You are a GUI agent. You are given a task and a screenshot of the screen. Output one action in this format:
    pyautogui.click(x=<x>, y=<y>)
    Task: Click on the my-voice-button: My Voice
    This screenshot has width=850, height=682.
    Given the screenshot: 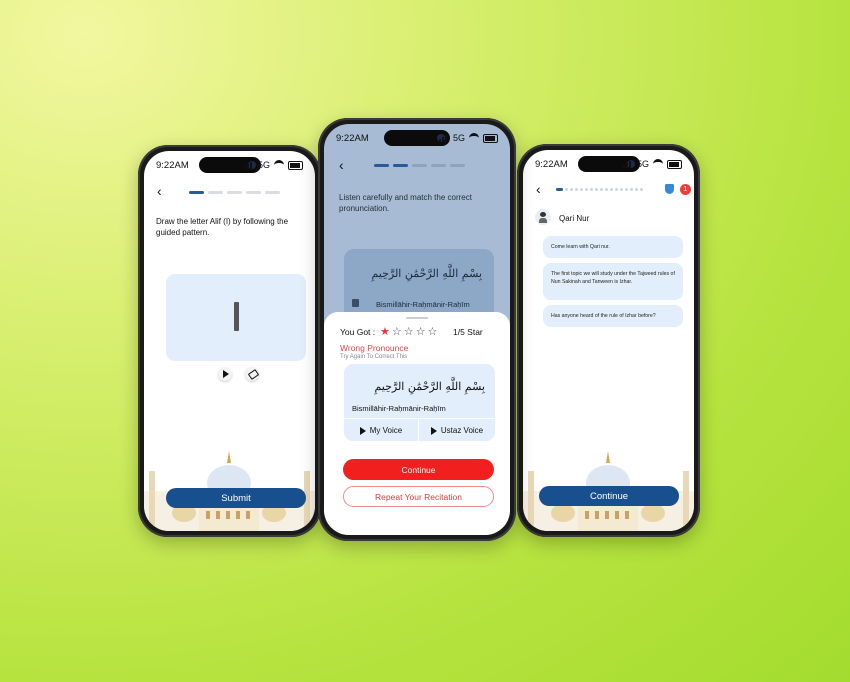 What is the action you would take?
    pyautogui.click(x=381, y=429)
    